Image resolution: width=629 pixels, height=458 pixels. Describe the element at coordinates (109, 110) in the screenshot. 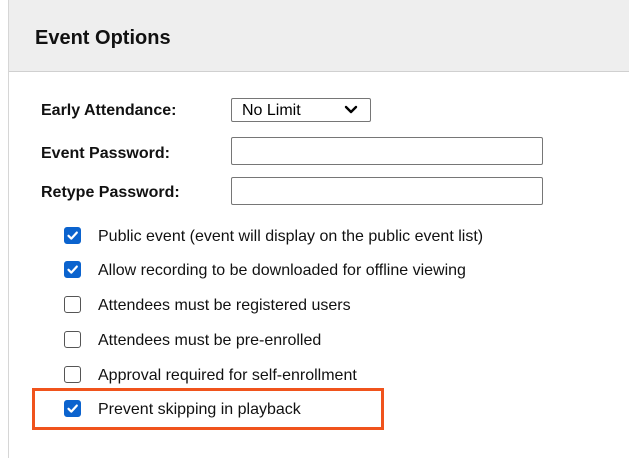

I see `early-attendance-label: Early Attendance:` at that location.